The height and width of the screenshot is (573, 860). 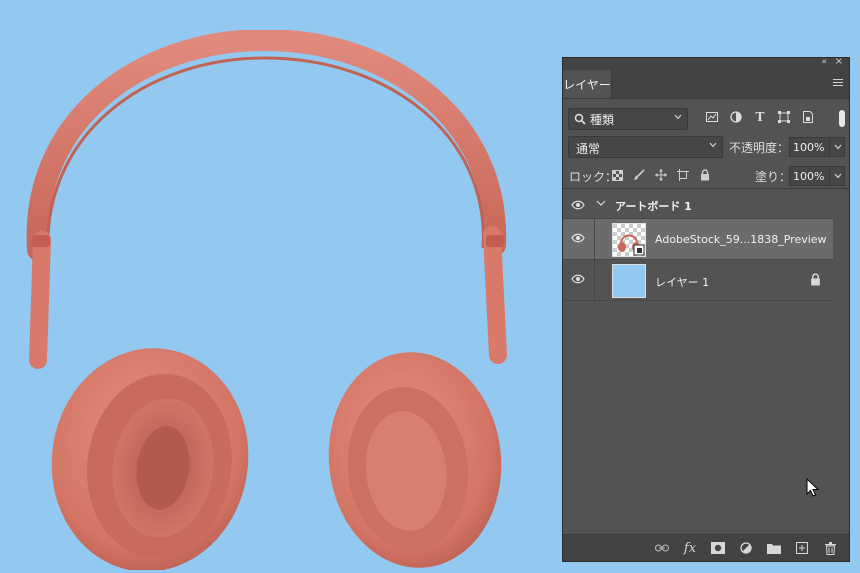 What do you see at coordinates (842, 118) in the screenshot?
I see `filter-toggle-switch` at bounding box center [842, 118].